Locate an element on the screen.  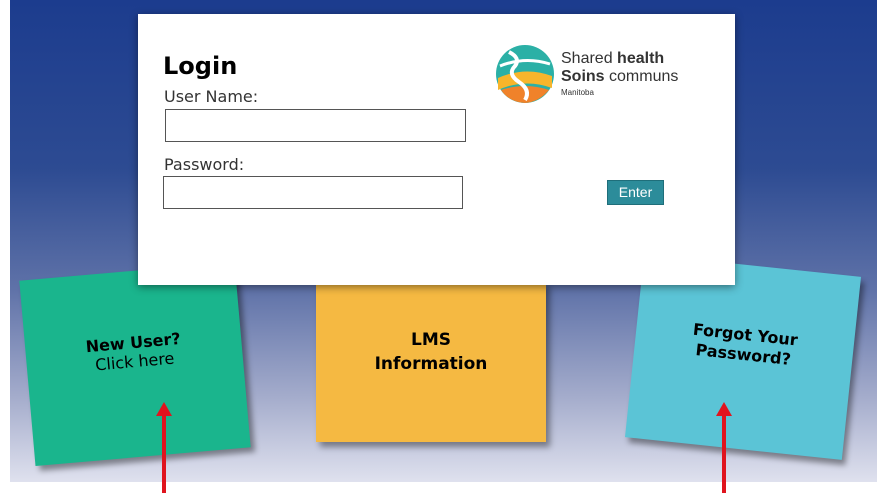
lms-line1: LMS is located at coordinates (431, 340).